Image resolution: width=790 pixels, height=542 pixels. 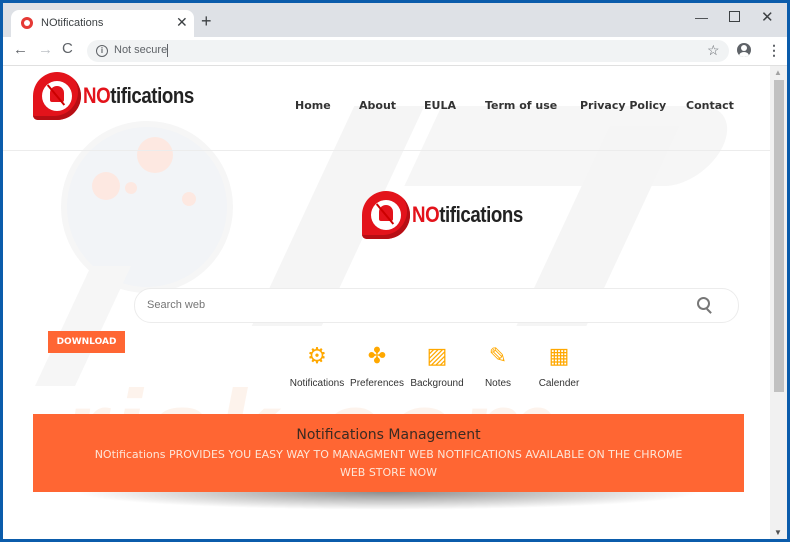 I want to click on feature-label: Calender, so click(x=559, y=383).